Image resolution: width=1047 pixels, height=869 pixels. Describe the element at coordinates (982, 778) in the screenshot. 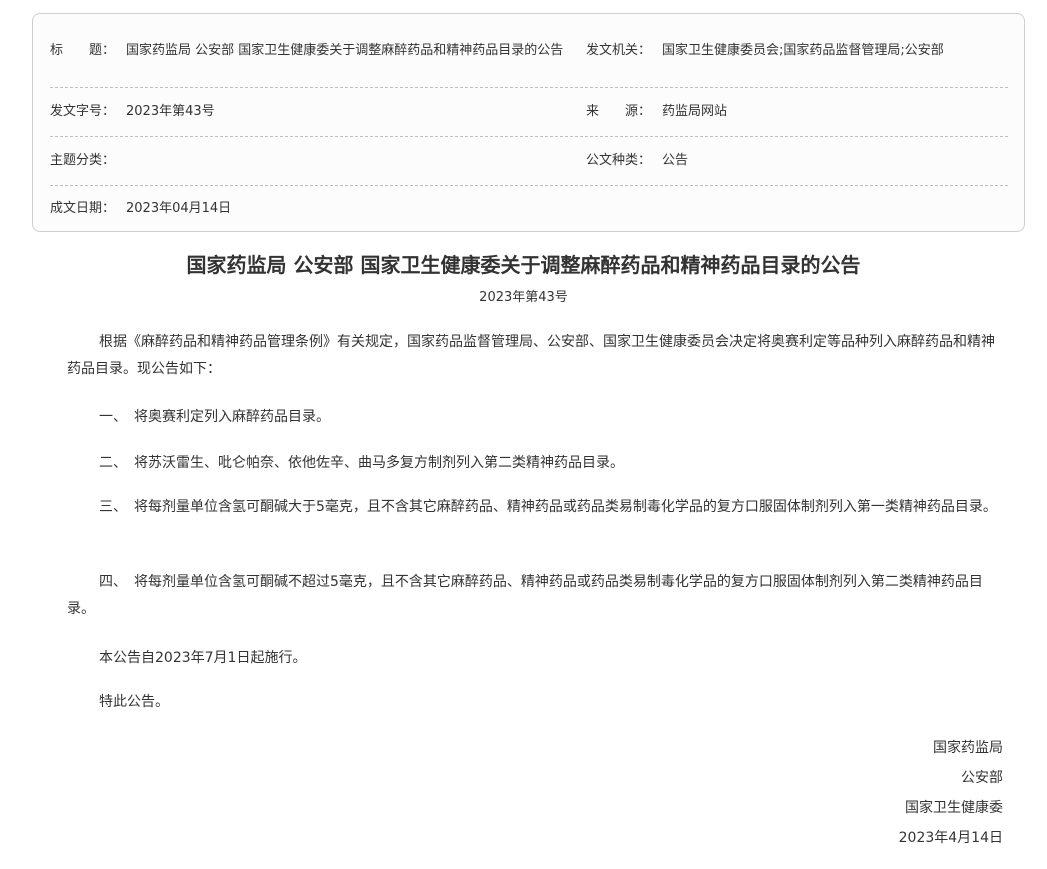

I see `signature-mps: 公安部` at that location.